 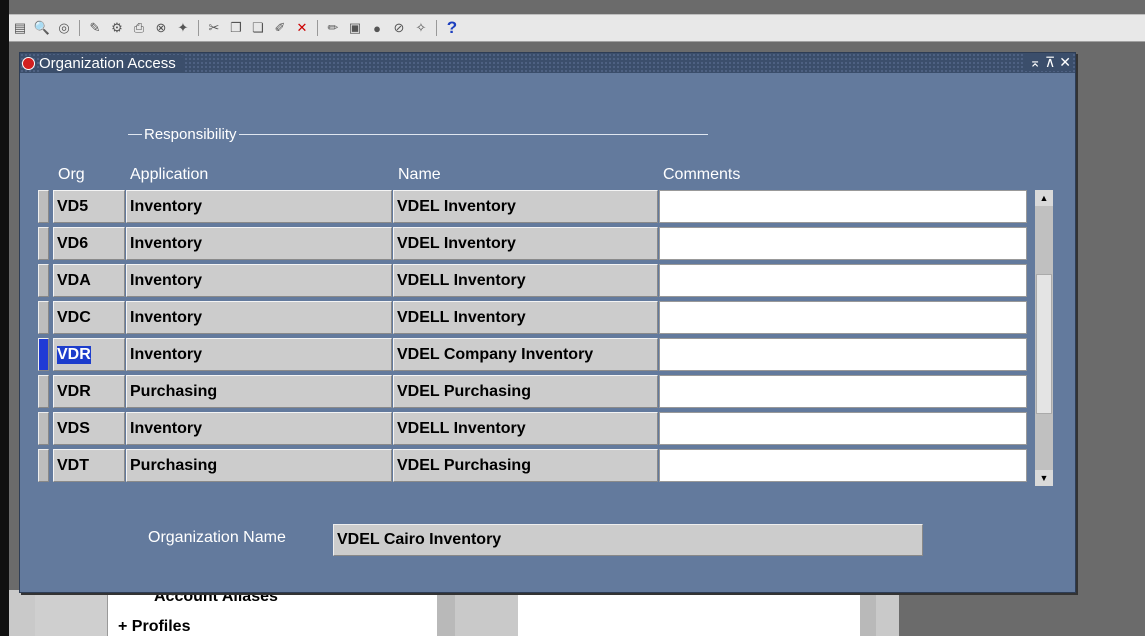 What do you see at coordinates (258, 28) in the screenshot?
I see `paste-icon: ❏` at bounding box center [258, 28].